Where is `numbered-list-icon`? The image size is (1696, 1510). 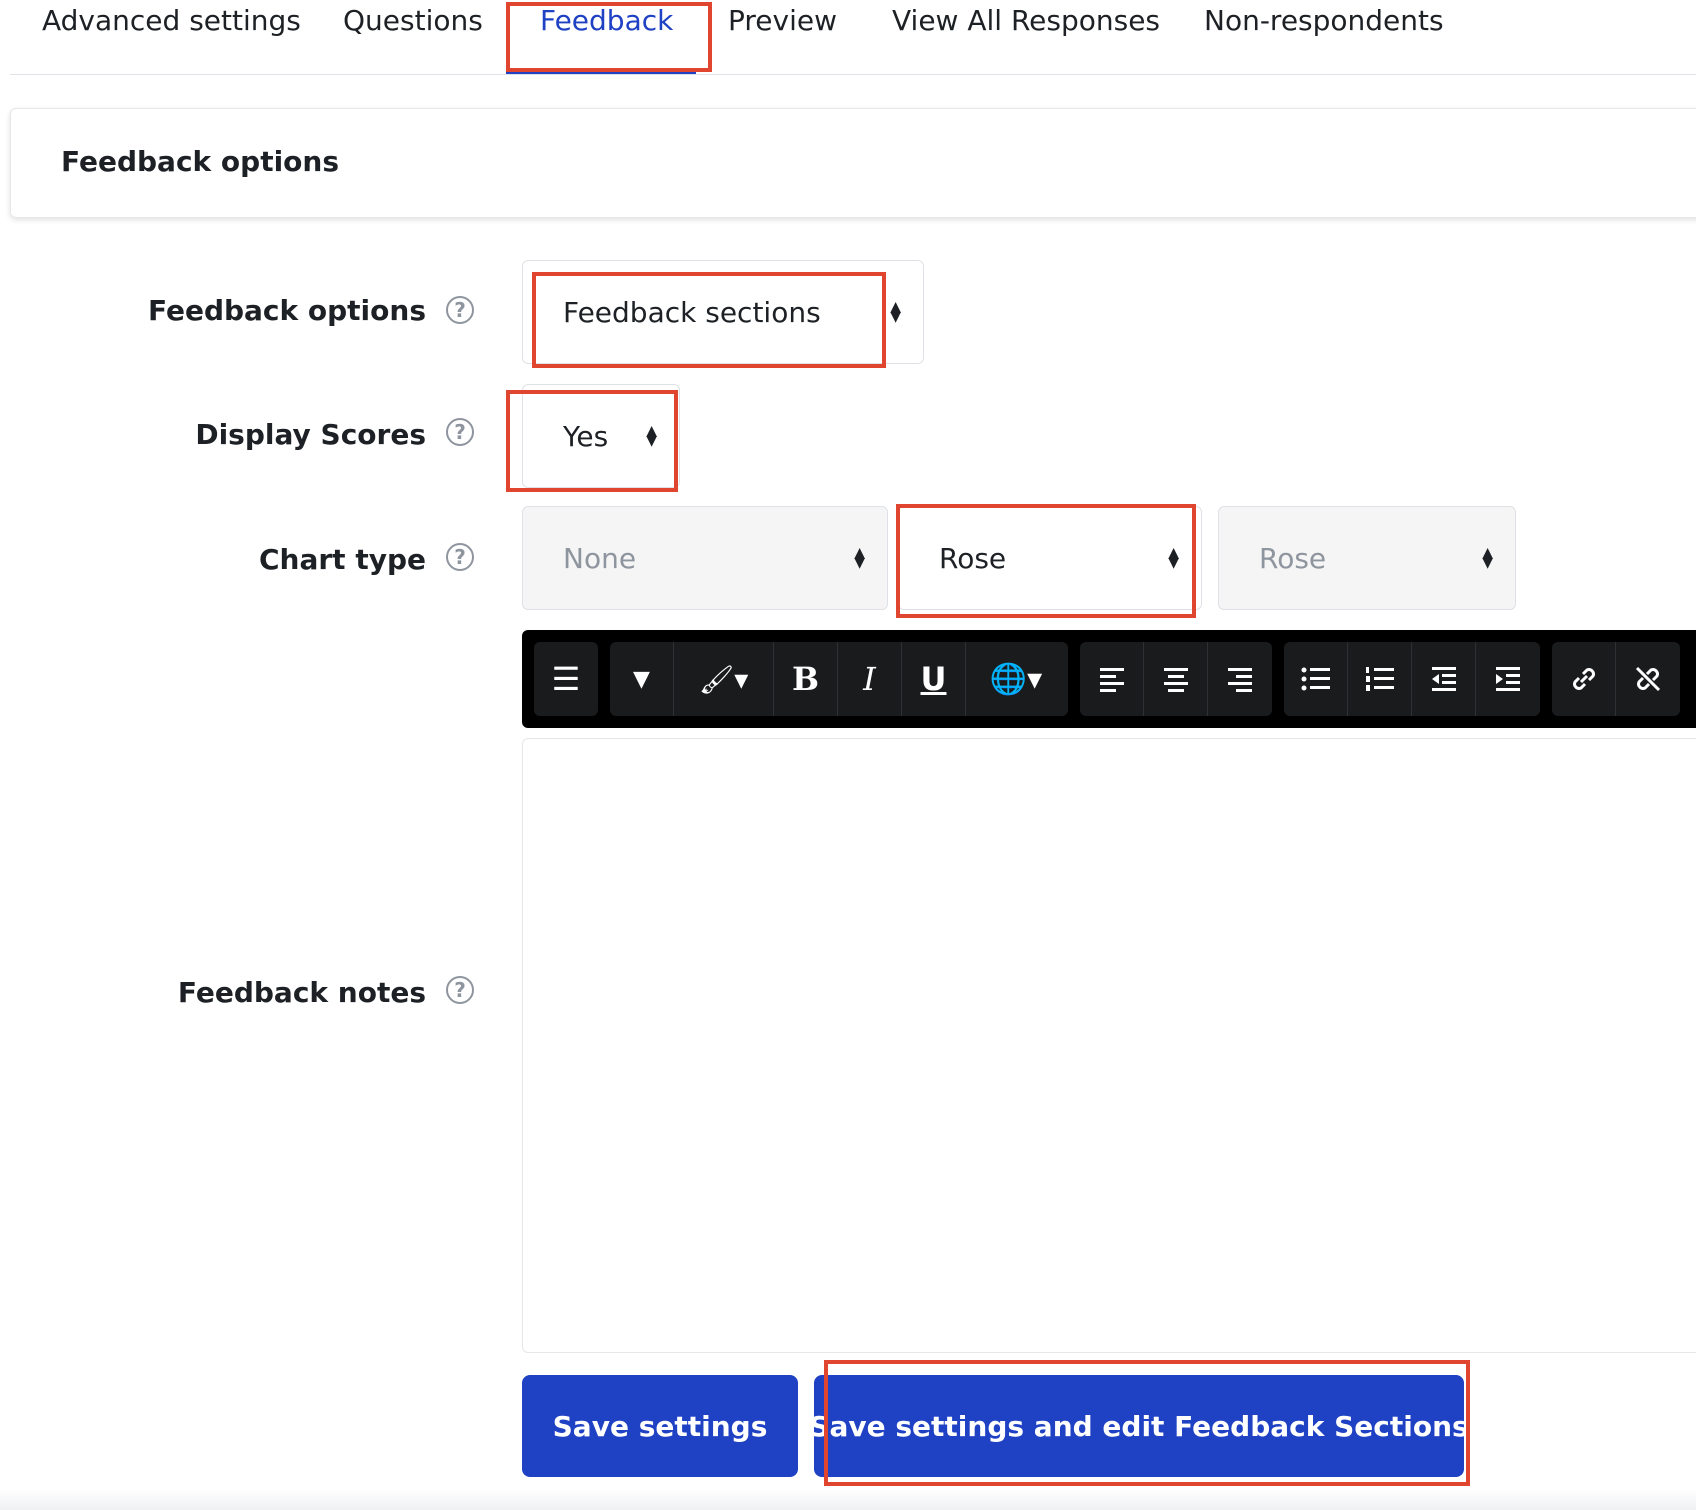
numbered-list-icon is located at coordinates (1380, 679).